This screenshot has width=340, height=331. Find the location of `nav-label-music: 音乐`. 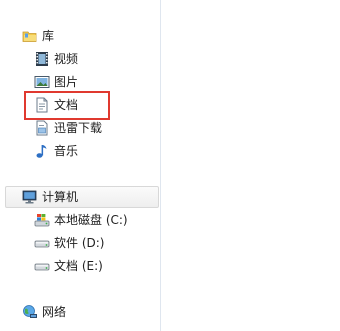

nav-label-music: 音乐 is located at coordinates (66, 151).